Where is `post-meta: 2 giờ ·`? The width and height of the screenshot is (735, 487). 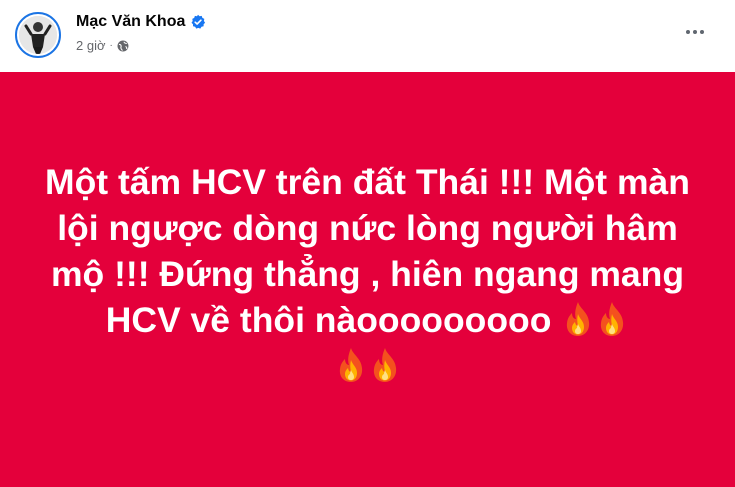
post-meta: 2 giờ · is located at coordinates (102, 45).